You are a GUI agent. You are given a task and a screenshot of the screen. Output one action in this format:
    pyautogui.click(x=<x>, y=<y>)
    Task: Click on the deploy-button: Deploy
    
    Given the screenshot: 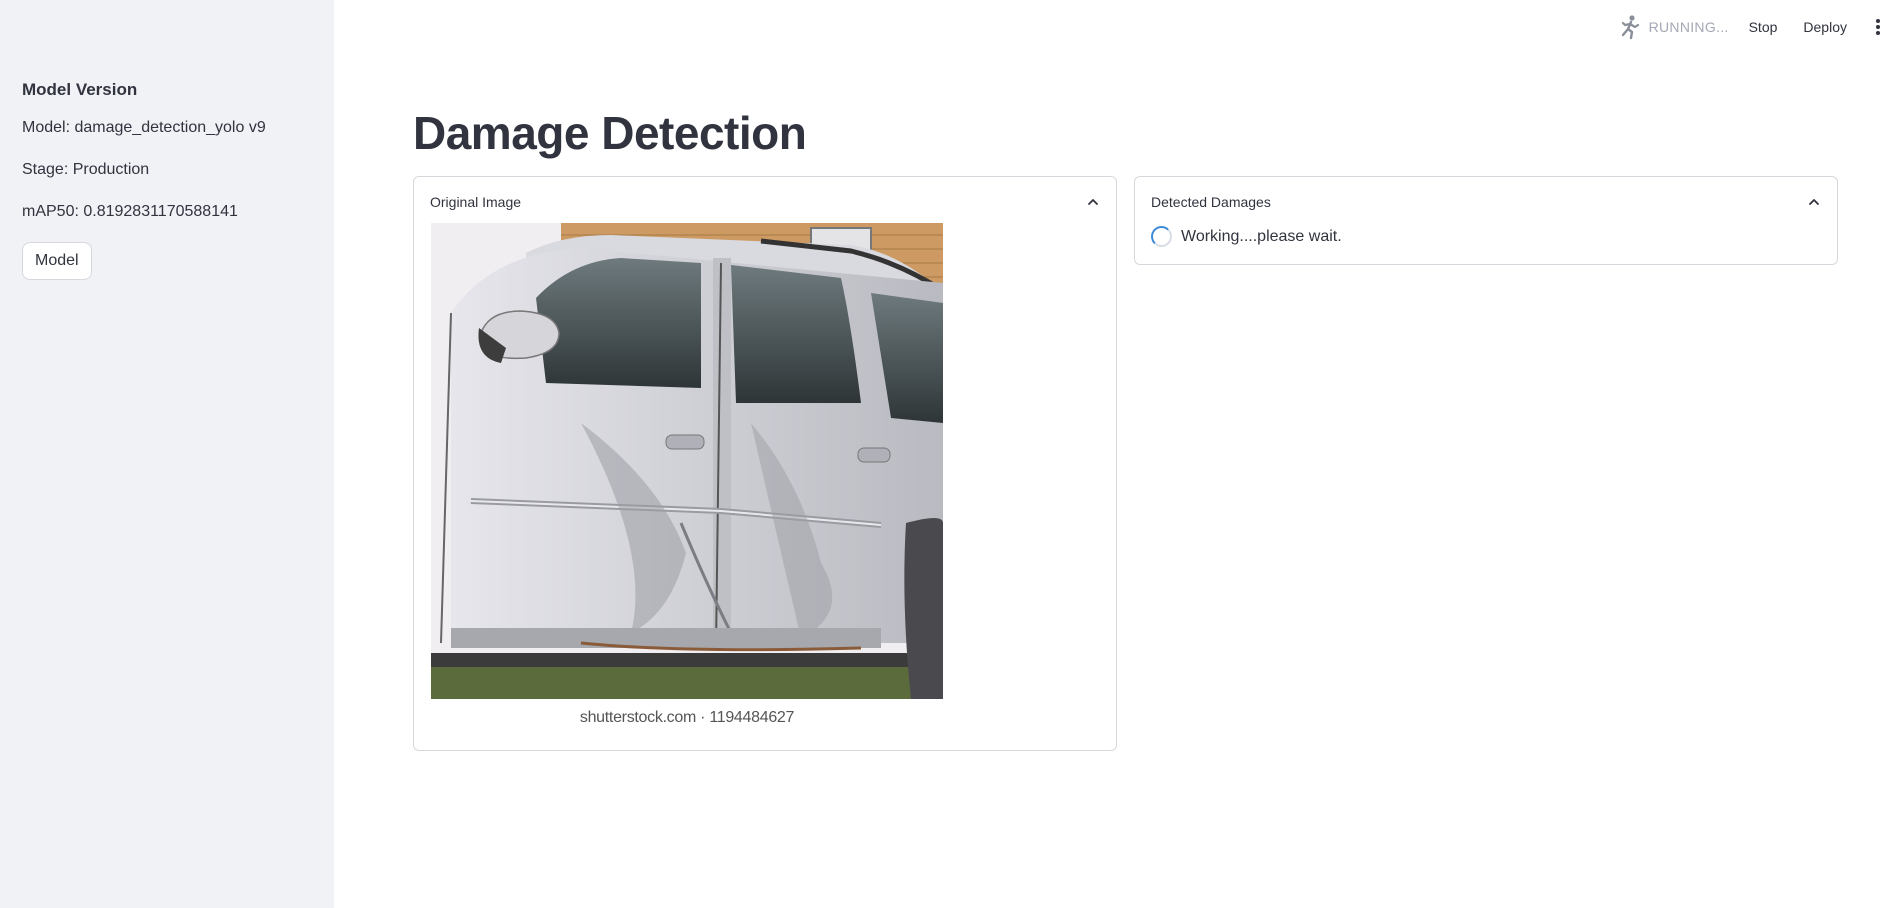 What is the action you would take?
    pyautogui.click(x=1825, y=27)
    